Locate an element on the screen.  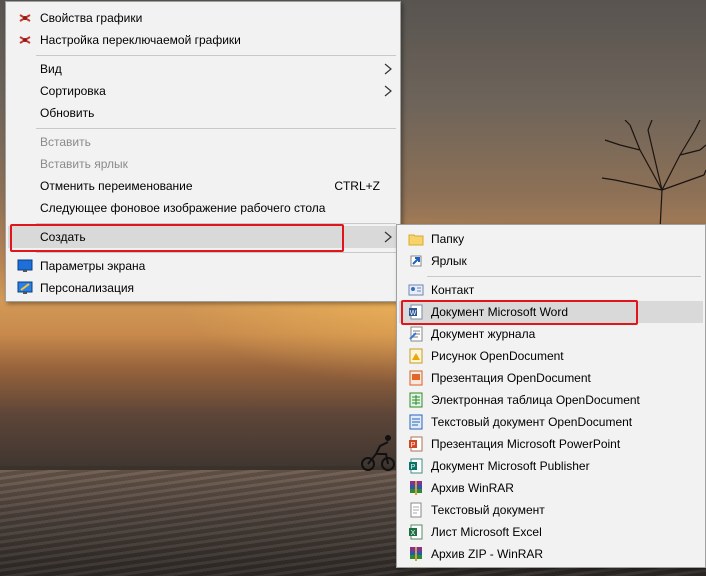
submenu-item-label: Презентация OpenDocument is located at coordinates (511, 378).